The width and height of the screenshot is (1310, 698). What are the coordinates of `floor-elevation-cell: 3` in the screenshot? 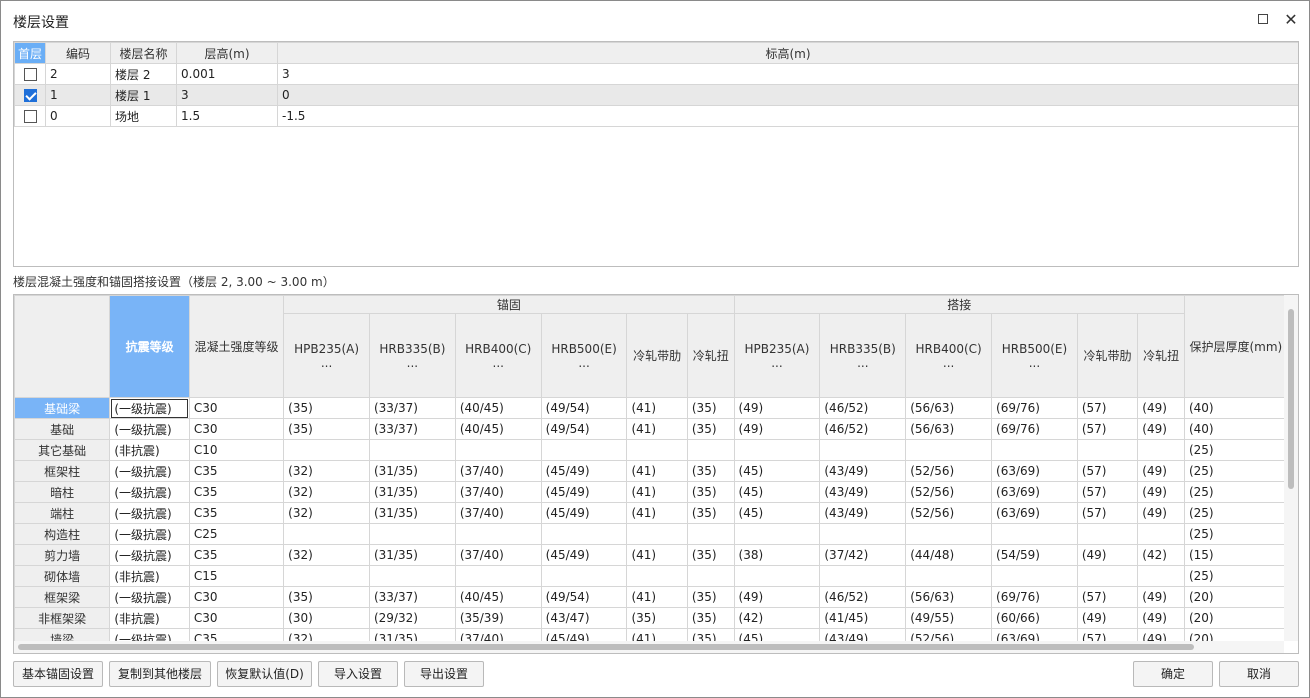 It's located at (787, 74).